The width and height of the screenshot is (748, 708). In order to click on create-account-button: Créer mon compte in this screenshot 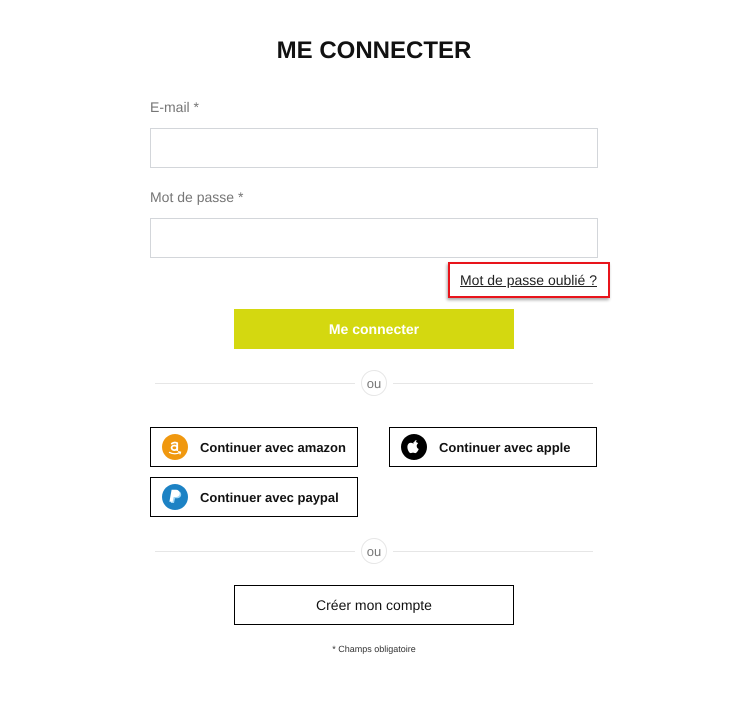, I will do `click(374, 605)`.